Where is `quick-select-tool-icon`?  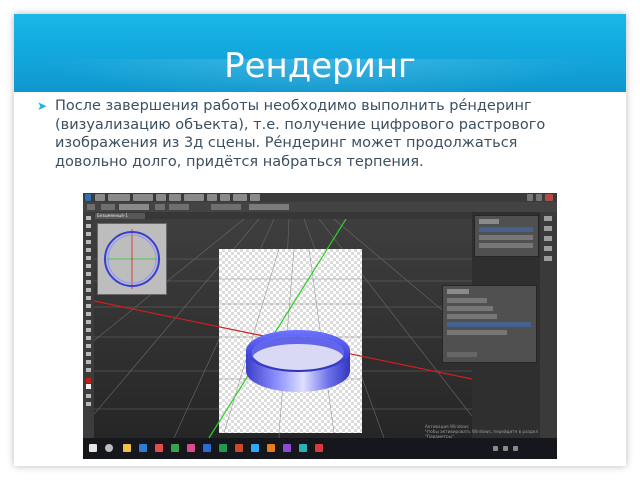
quick-select-tool-icon is located at coordinates (88, 242).